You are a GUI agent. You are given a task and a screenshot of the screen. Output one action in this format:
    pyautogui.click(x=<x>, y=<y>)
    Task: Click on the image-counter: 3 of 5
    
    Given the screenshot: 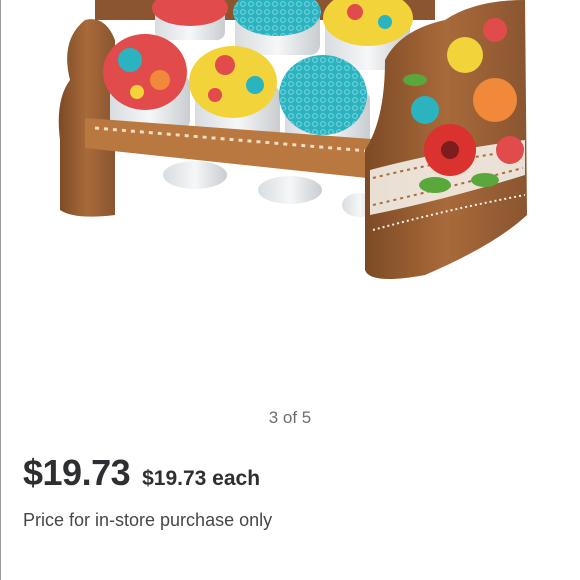 What is the action you would take?
    pyautogui.click(x=290, y=417)
    